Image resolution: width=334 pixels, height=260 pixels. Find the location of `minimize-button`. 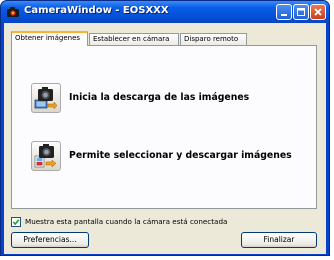

minimize-button is located at coordinates (284, 12).